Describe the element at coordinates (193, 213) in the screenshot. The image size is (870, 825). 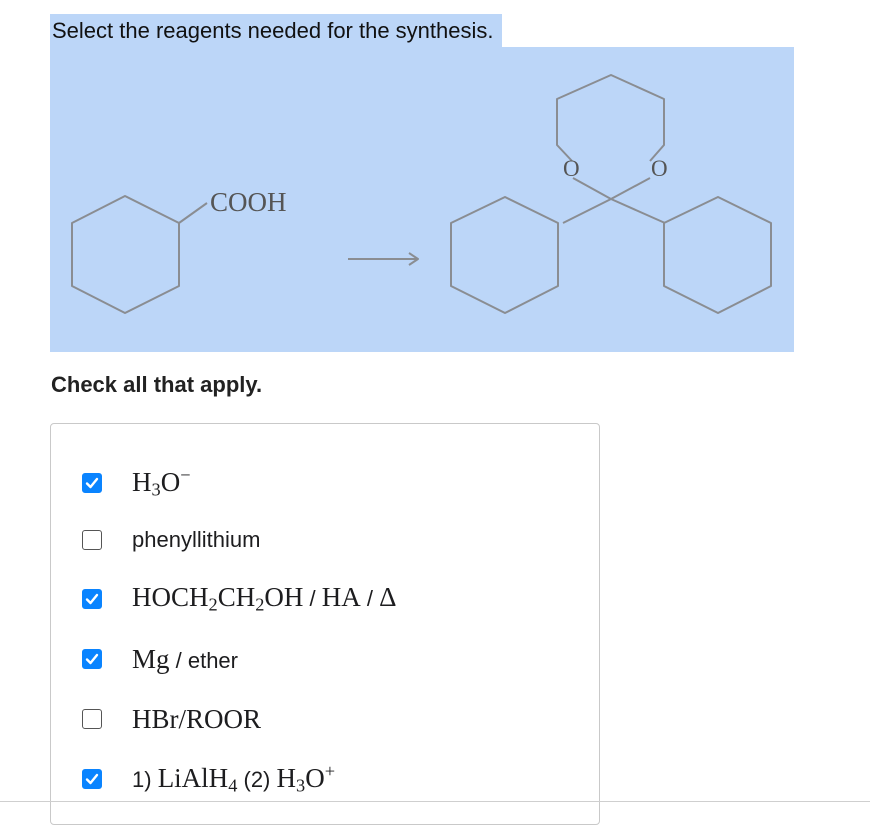
I see `bond-to-cooh` at that location.